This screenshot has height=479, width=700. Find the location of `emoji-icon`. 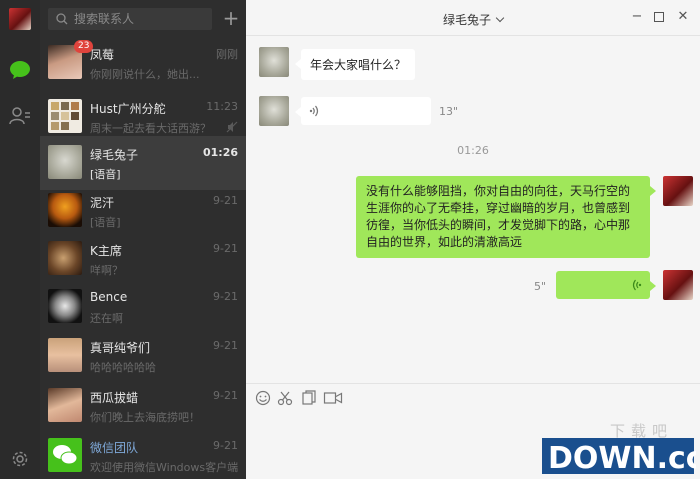

emoji-icon is located at coordinates (263, 398).